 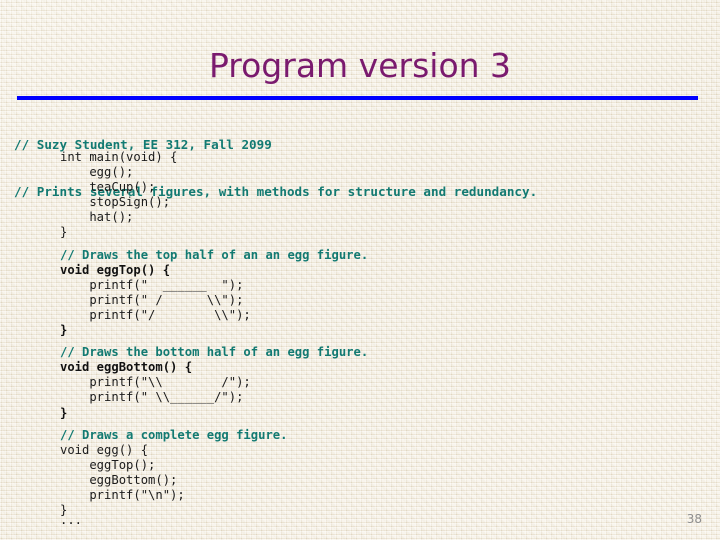 What do you see at coordinates (155, 314) in the screenshot?
I see `code-line: printf("/ \\");` at bounding box center [155, 314].